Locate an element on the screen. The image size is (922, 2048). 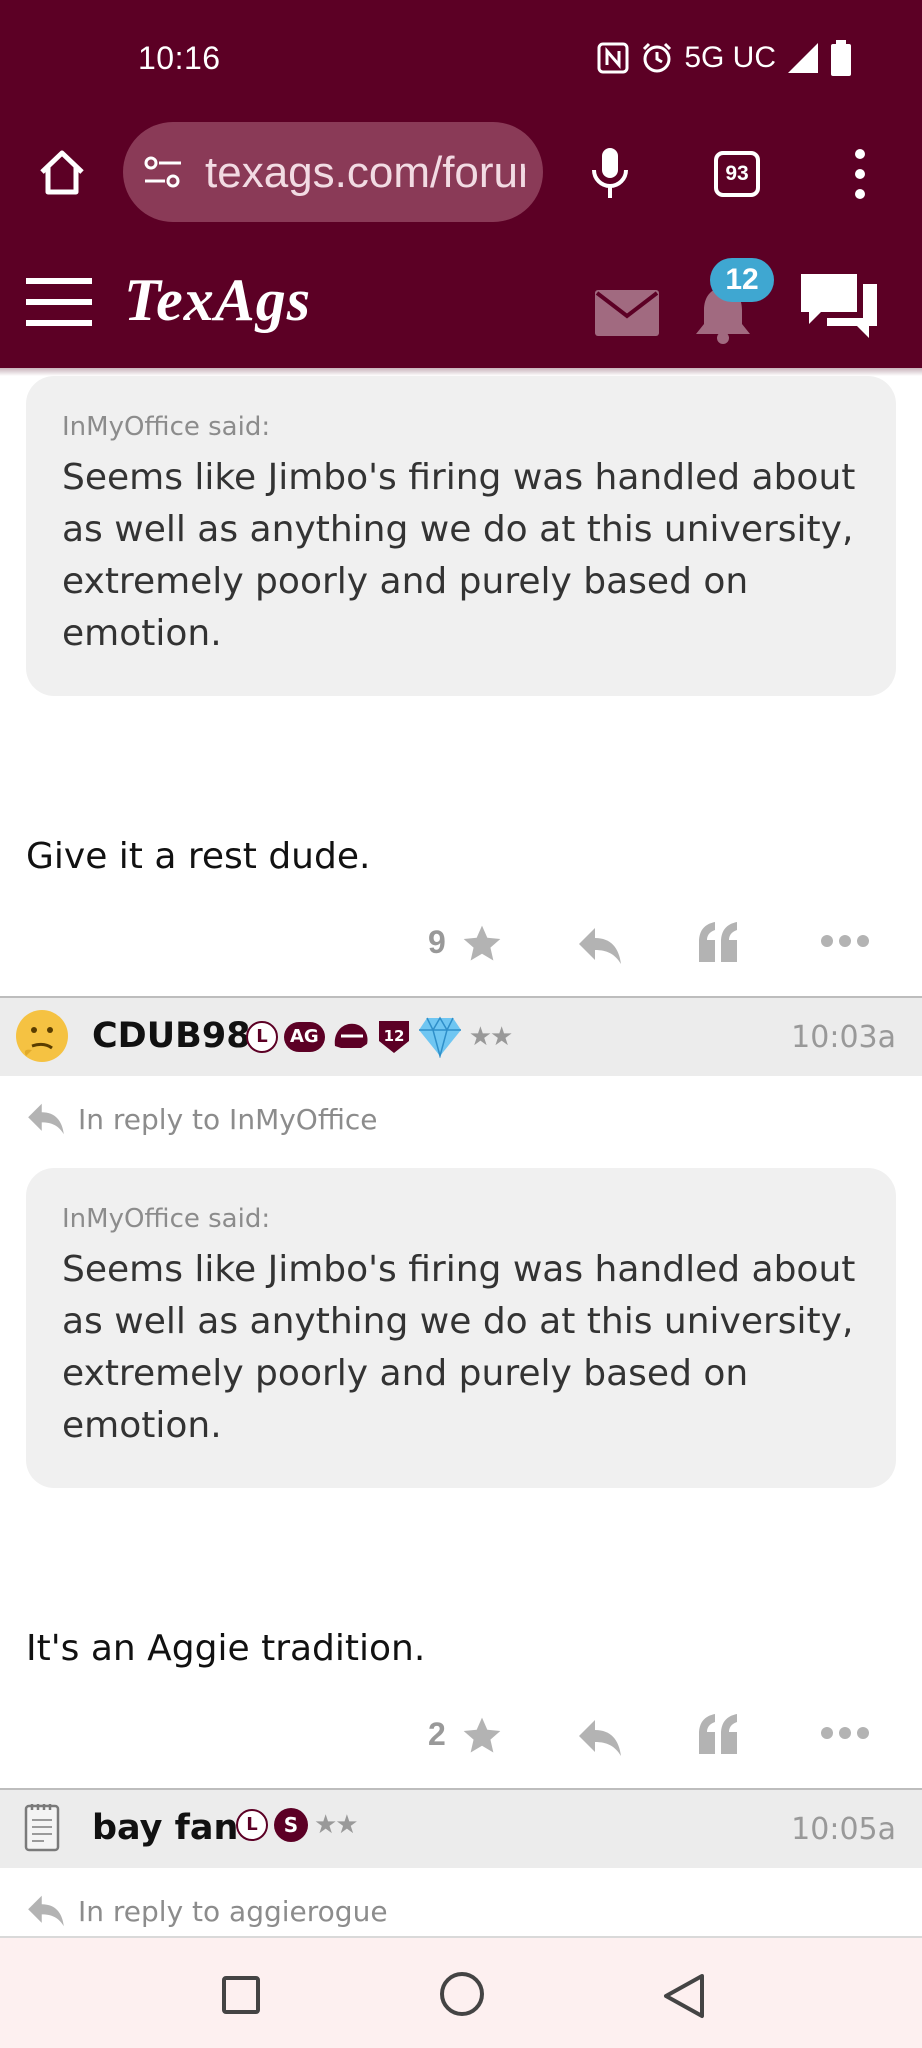
svg-text: 12 is located at coordinates (393, 1036).